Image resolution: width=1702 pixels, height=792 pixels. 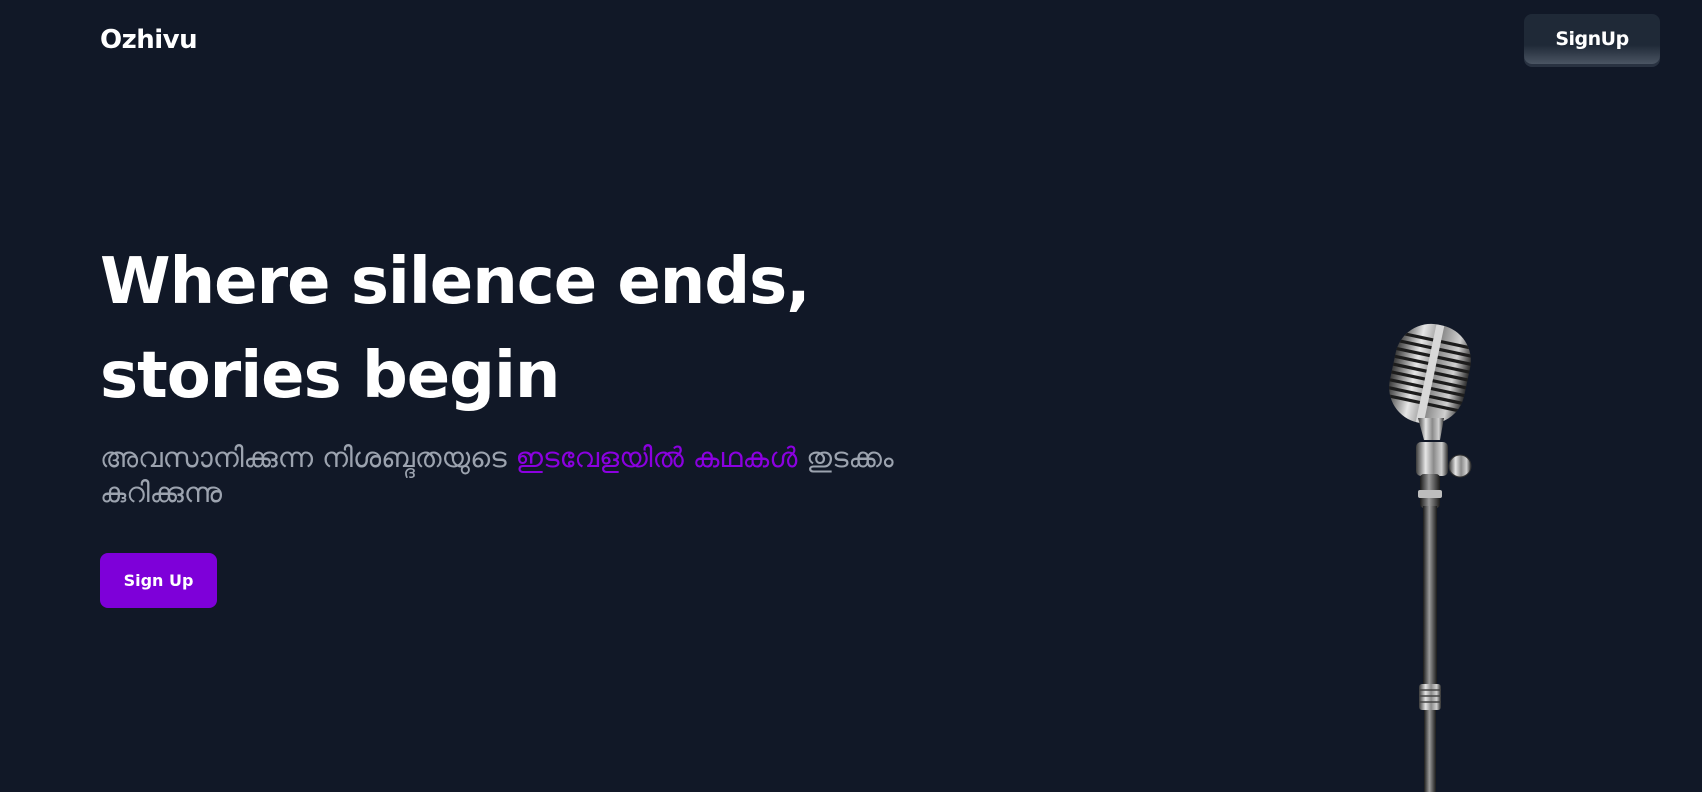 What do you see at coordinates (1430, 557) in the screenshot?
I see `microphone-icon` at bounding box center [1430, 557].